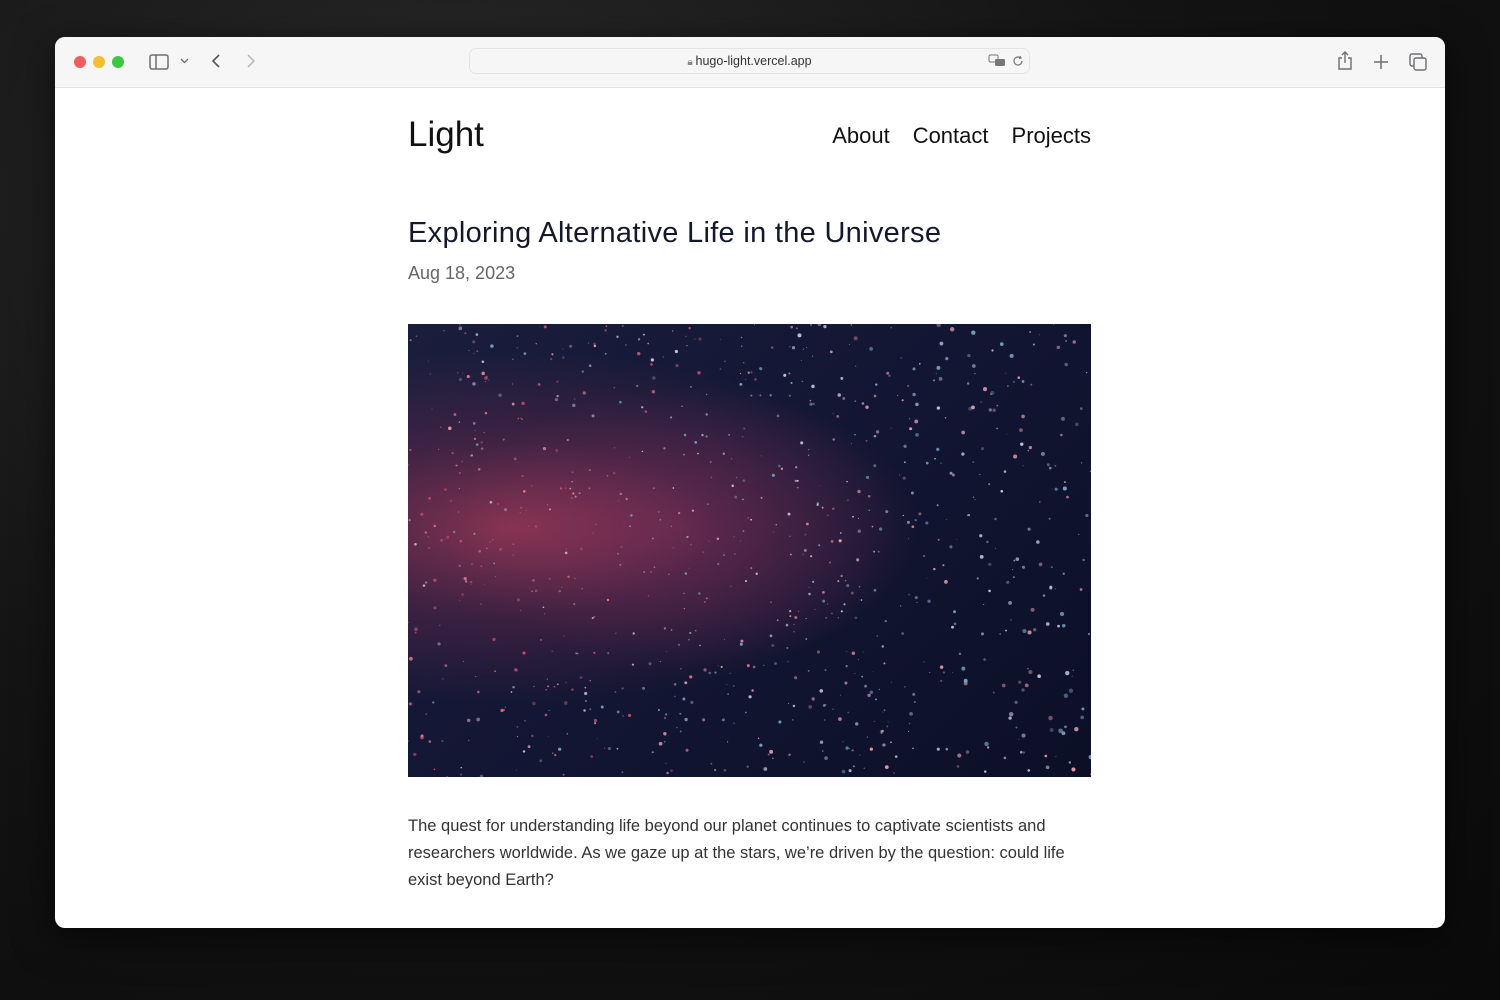 Image resolution: width=1500 pixels, height=1000 pixels. Describe the element at coordinates (184, 61) in the screenshot. I see `chevron-down-icon` at that location.